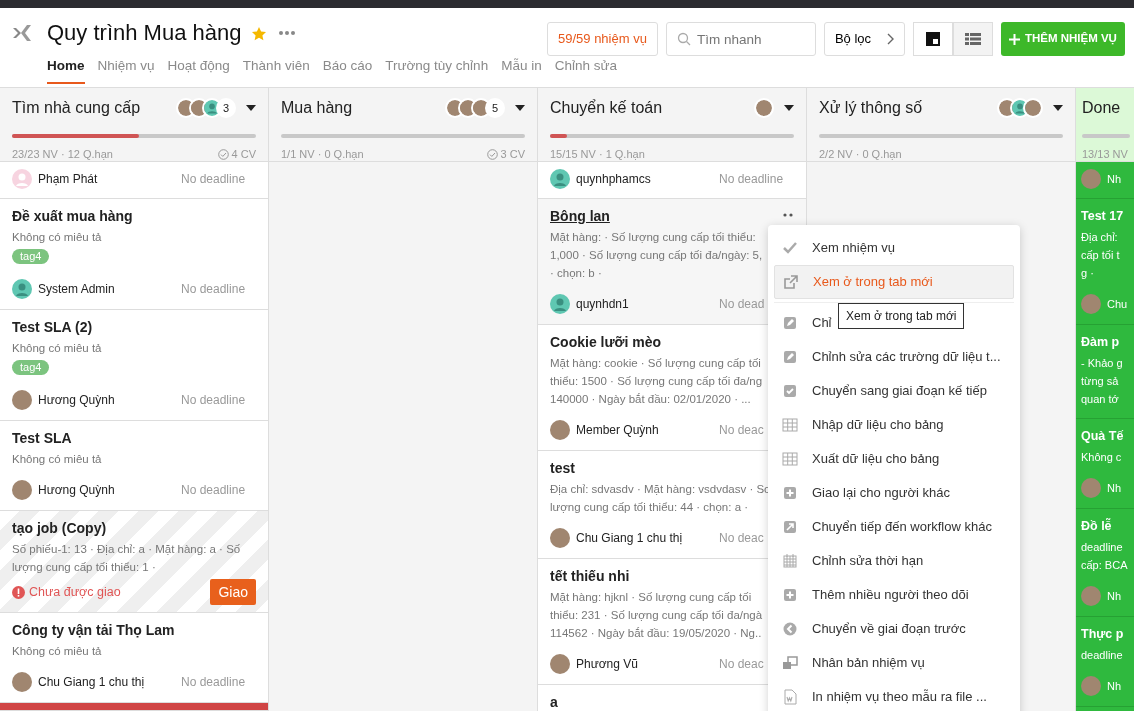  What do you see at coordinates (243, 154) in the screenshot?
I see `subtask-count: 4 CV` at bounding box center [243, 154].